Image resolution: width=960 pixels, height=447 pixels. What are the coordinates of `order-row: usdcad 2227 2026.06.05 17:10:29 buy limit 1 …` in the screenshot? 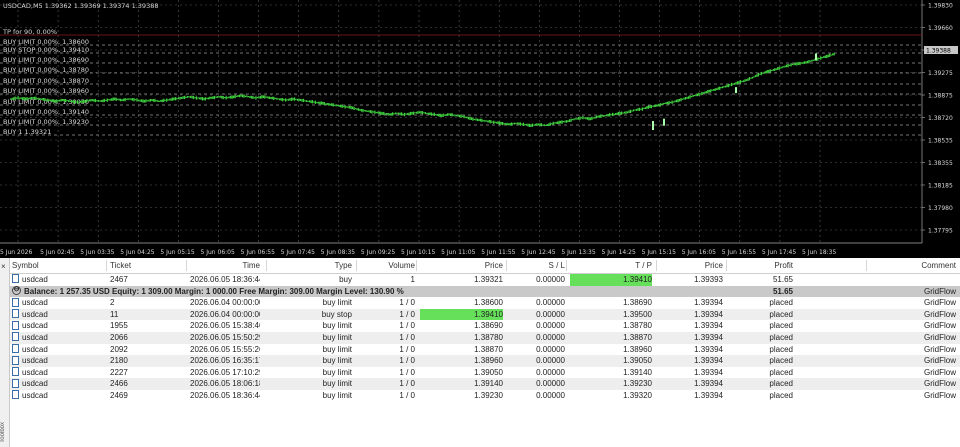 It's located at (485, 373).